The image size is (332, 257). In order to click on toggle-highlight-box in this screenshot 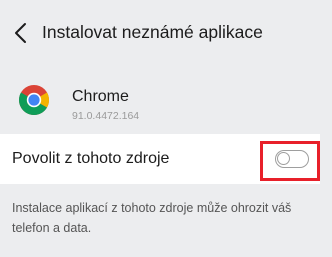, I will do `click(290, 161)`.